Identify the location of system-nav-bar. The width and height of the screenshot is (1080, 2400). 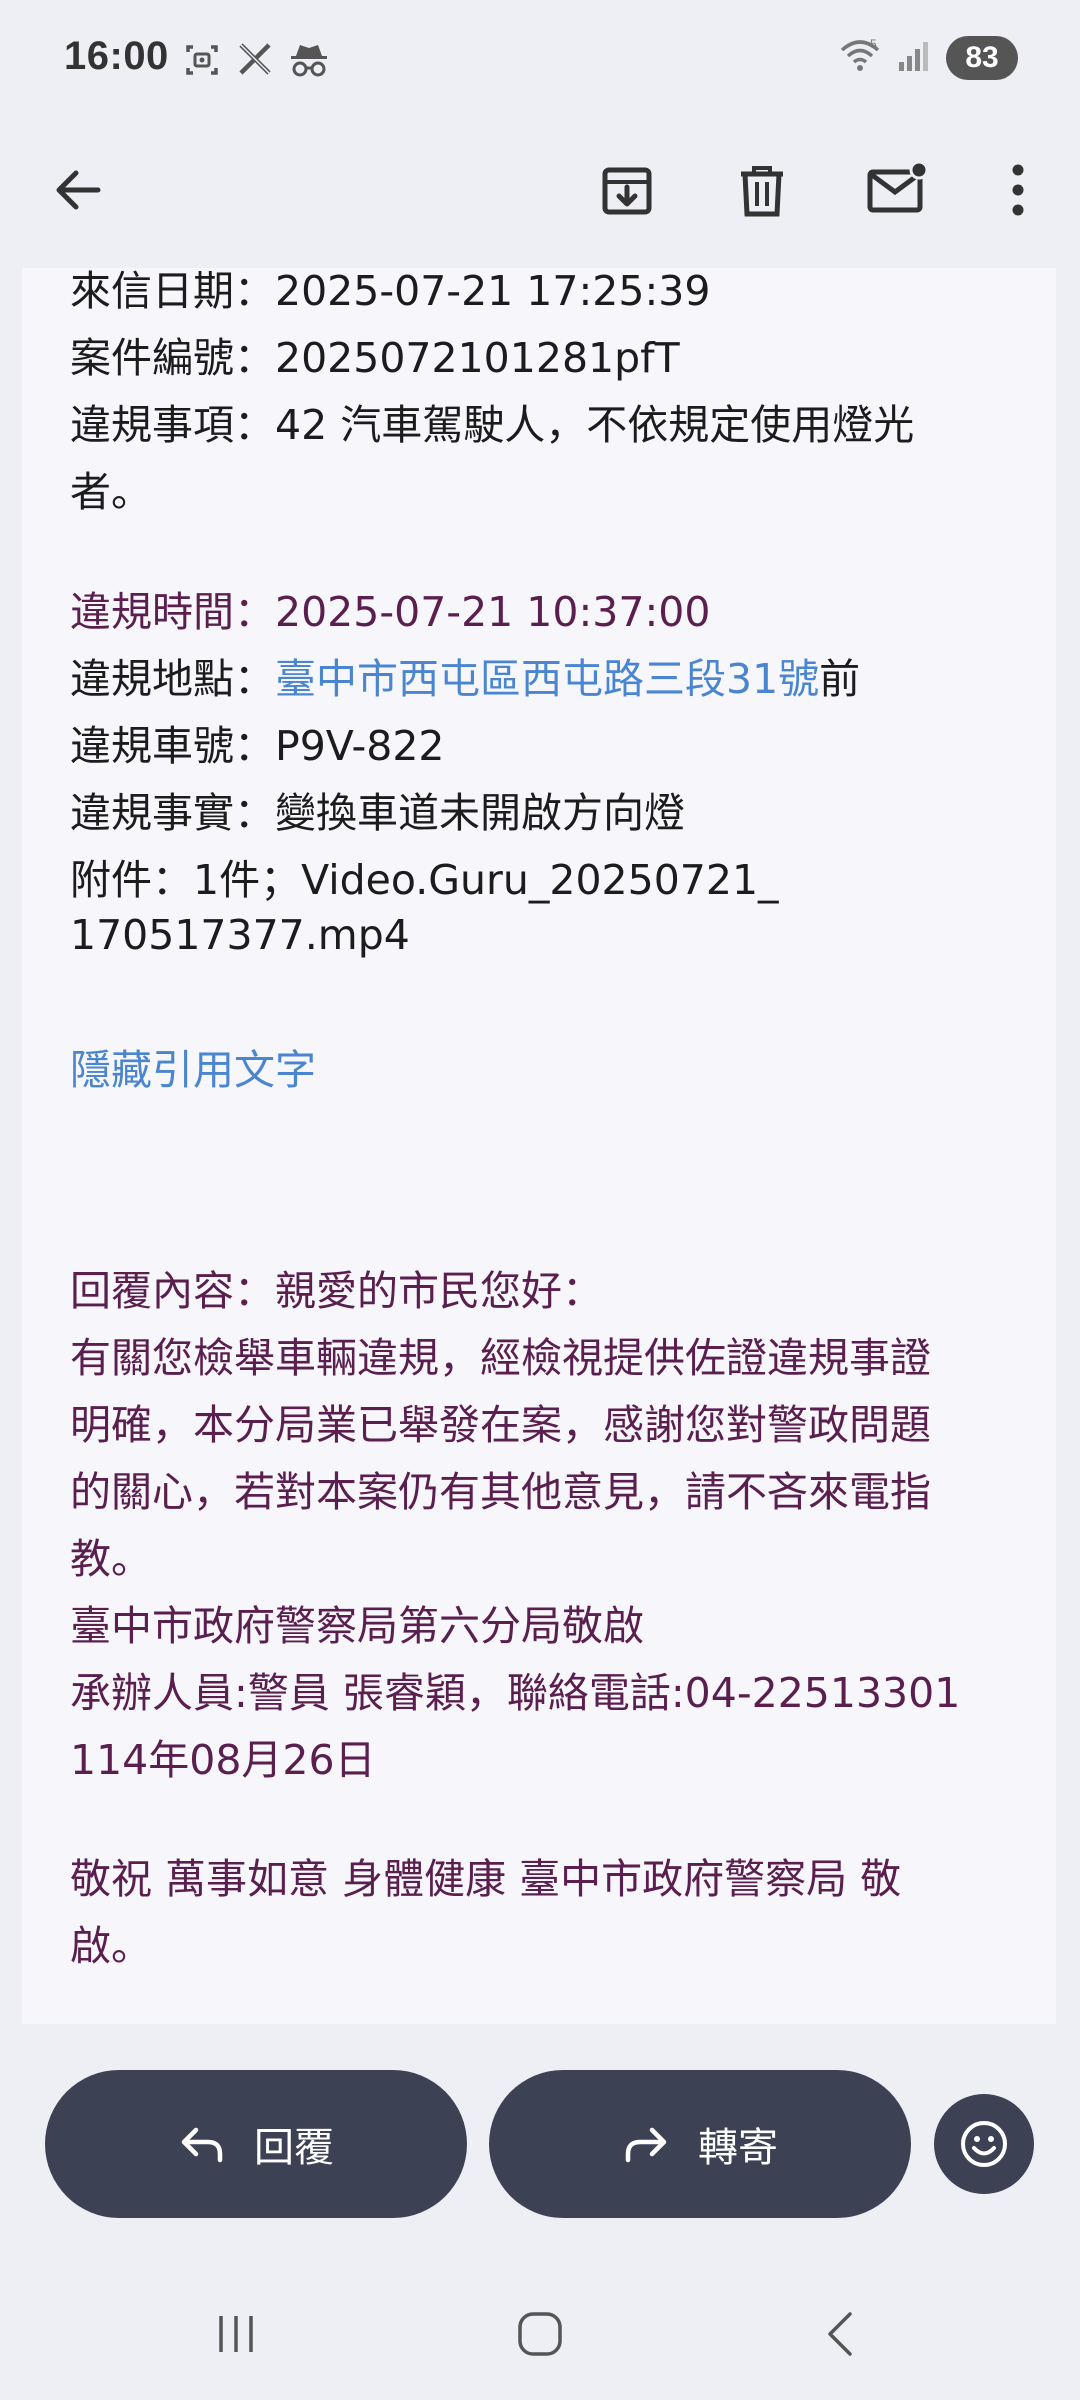
(540, 2334).